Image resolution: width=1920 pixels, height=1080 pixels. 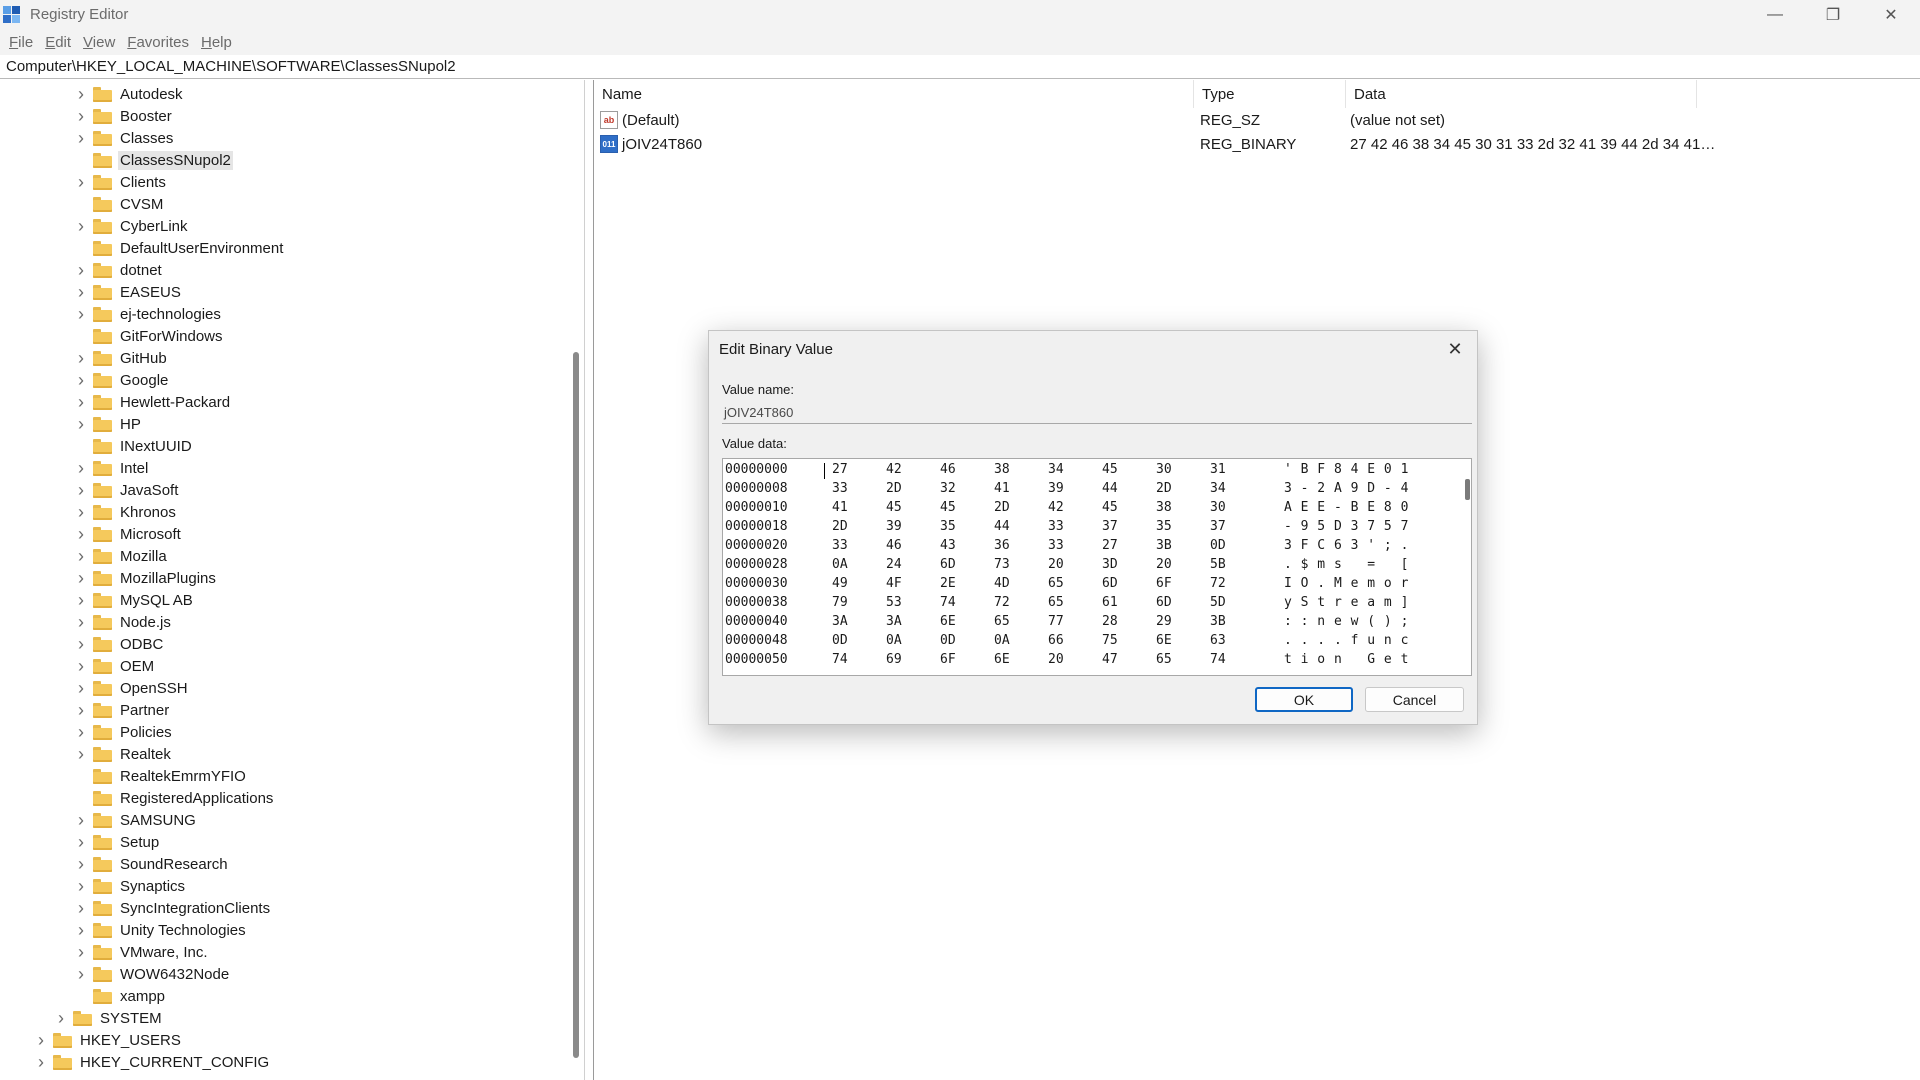 I want to click on tree-item: › Unity Technologies, so click(x=161, y=930).